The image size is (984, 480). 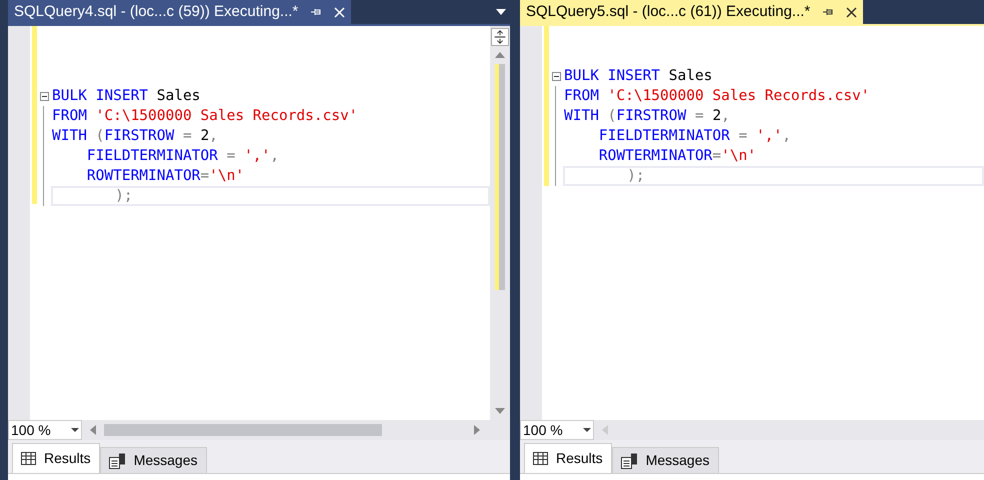 What do you see at coordinates (668, 12) in the screenshot?
I see `tab-title: SQLQuery5.sql - (loc...c (61)) Executing...*` at bounding box center [668, 12].